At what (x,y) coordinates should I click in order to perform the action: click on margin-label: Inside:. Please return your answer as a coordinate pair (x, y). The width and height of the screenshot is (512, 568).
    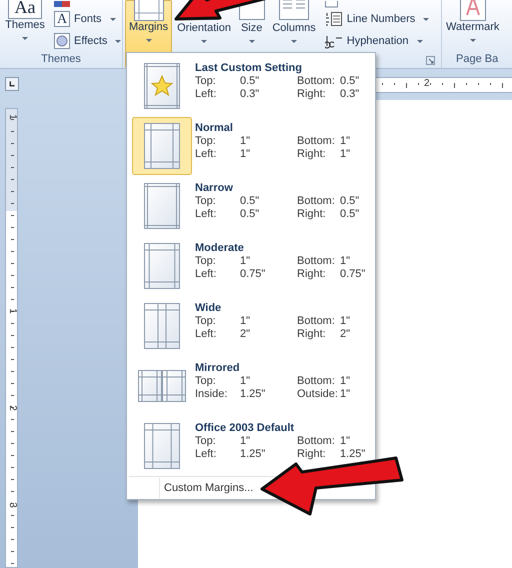
    Looking at the image, I should click on (211, 394).